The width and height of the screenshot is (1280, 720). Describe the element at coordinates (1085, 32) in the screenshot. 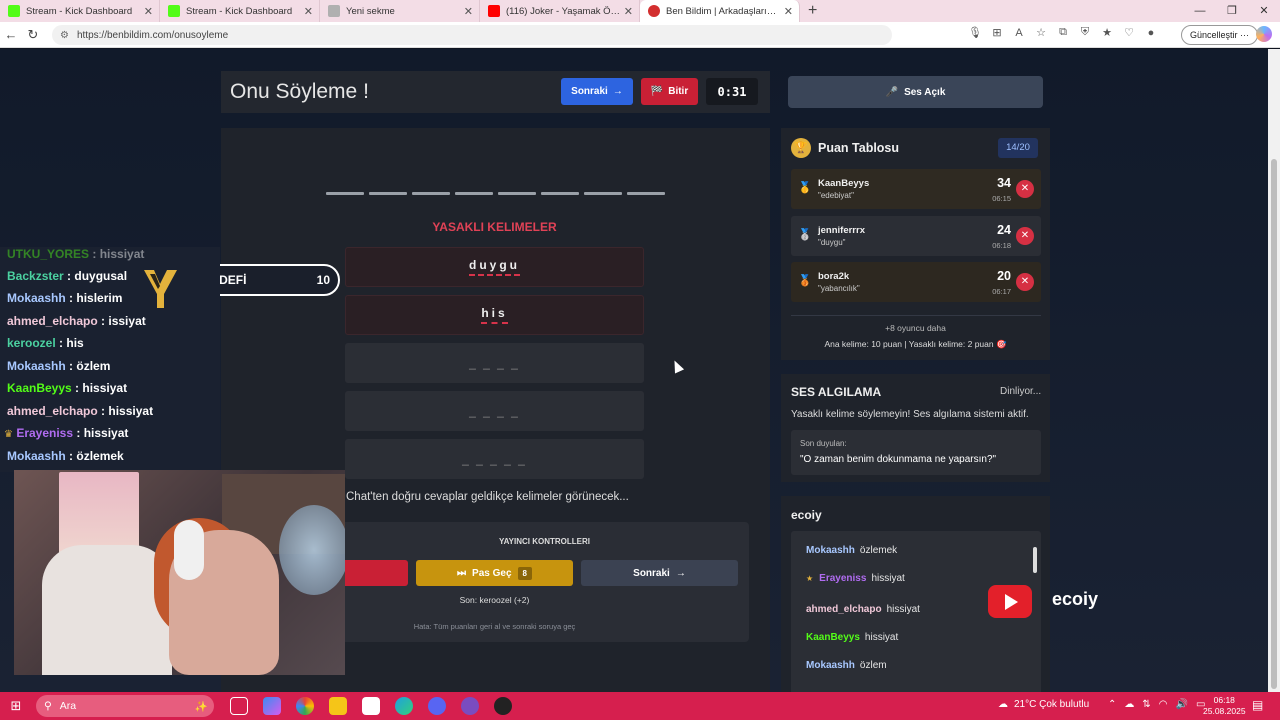

I see `shield-icon: ⛨` at that location.